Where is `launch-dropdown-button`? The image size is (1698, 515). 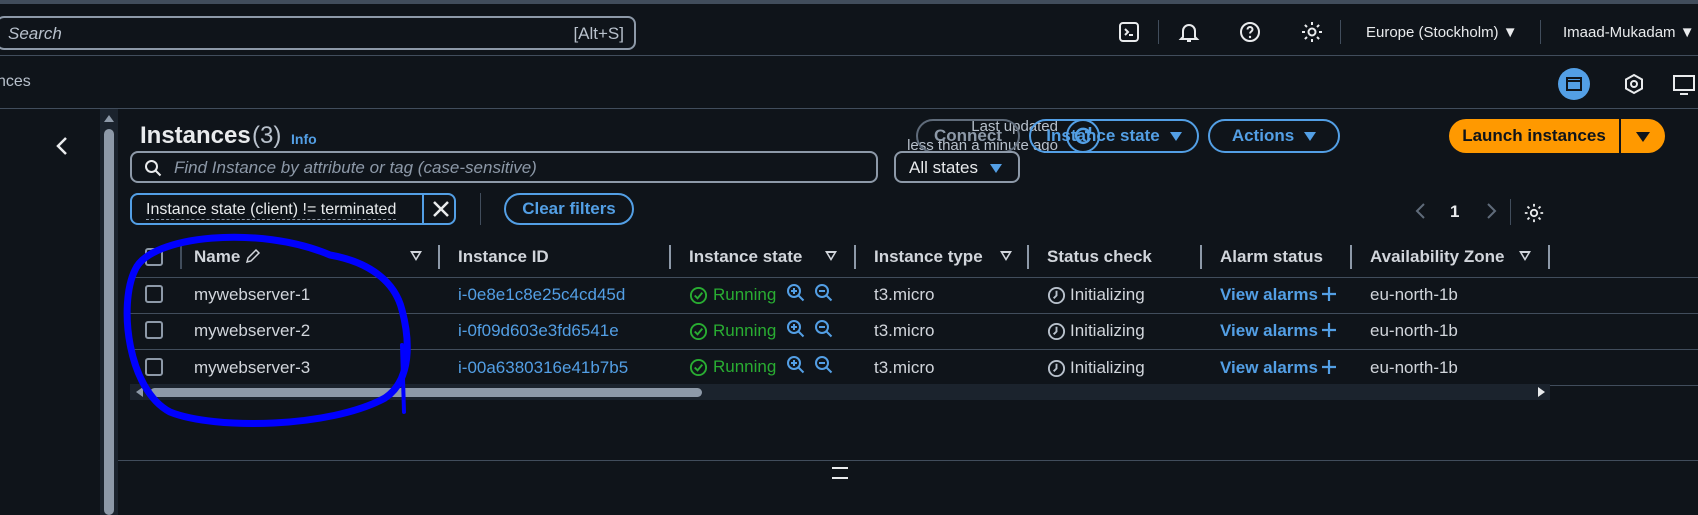
launch-dropdown-button is located at coordinates (1643, 136).